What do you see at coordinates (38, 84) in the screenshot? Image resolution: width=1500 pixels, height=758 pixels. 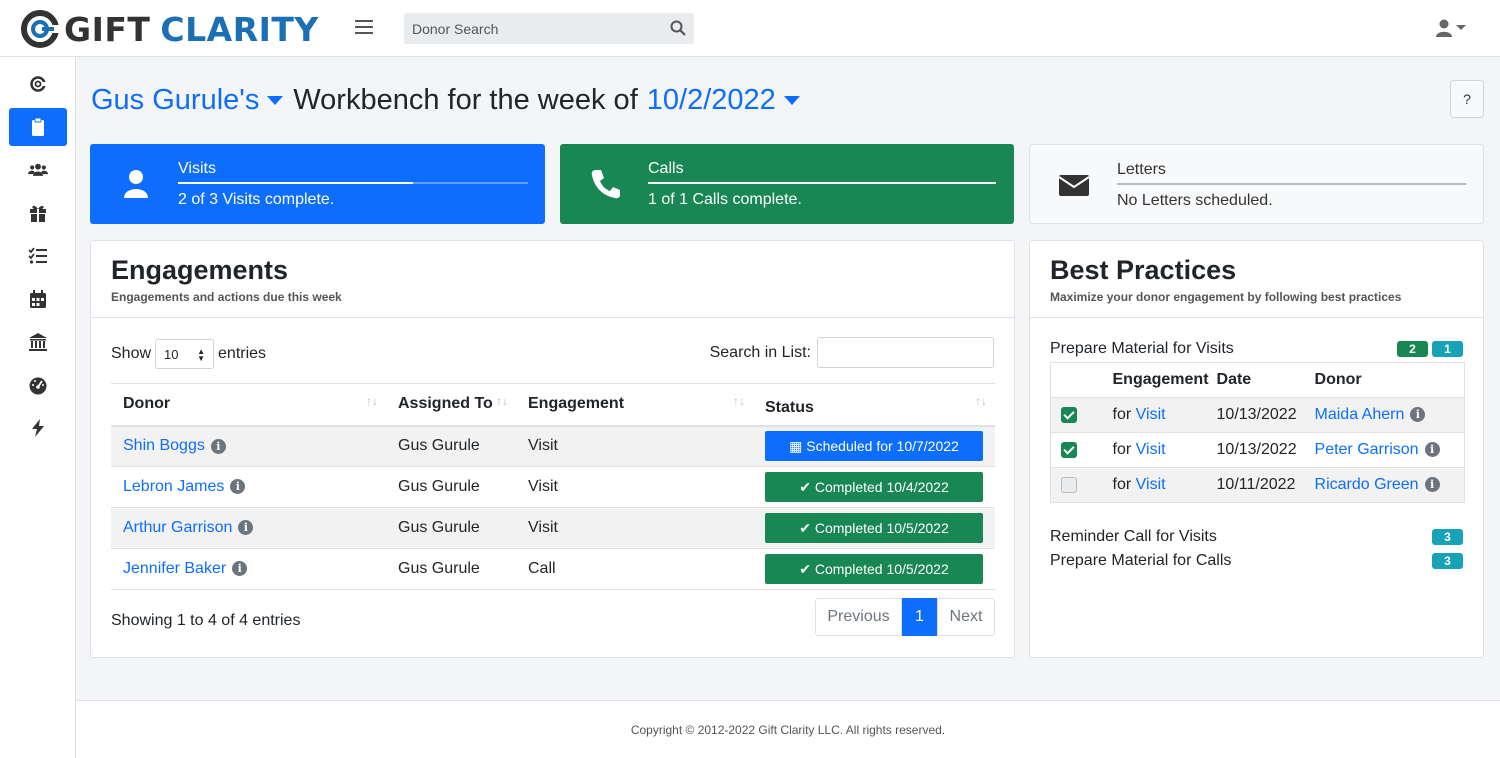 I see `sidebar-item-home` at bounding box center [38, 84].